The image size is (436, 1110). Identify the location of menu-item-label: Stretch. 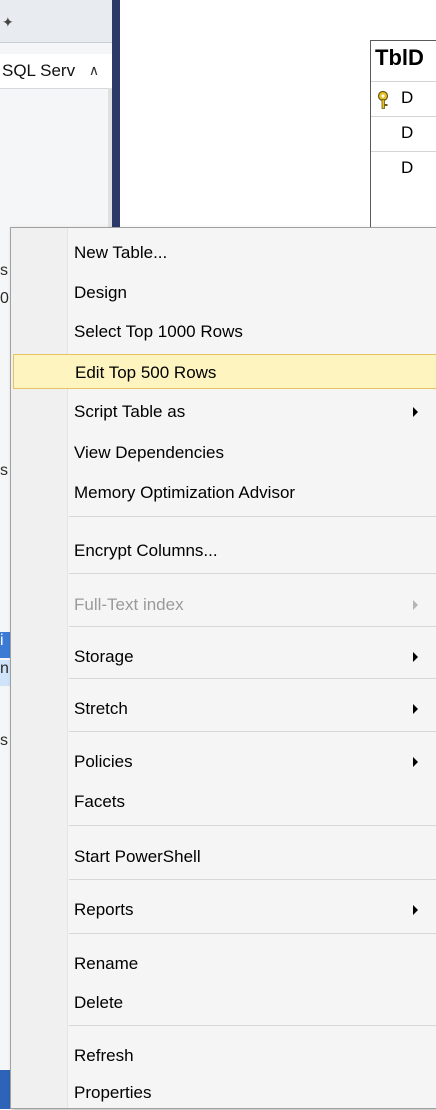
(101, 708).